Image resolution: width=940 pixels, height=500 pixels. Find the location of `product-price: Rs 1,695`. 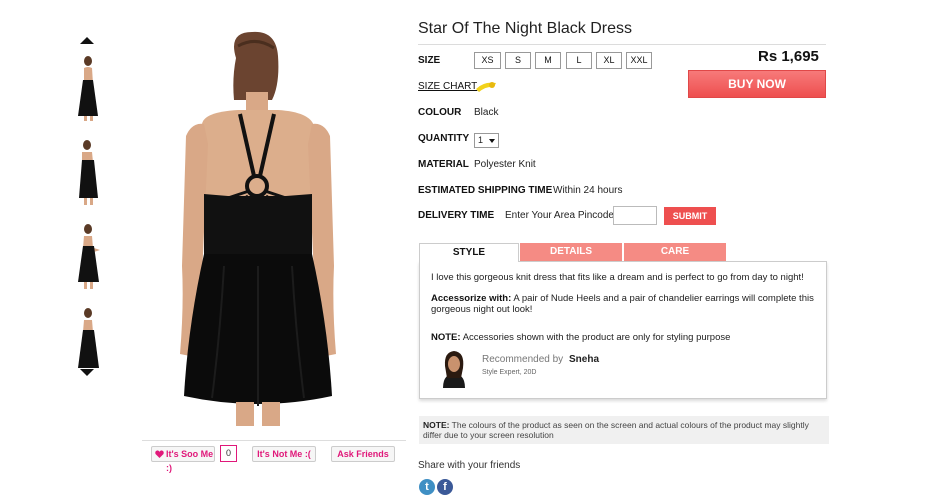

product-price: Rs 1,695 is located at coordinates (788, 56).